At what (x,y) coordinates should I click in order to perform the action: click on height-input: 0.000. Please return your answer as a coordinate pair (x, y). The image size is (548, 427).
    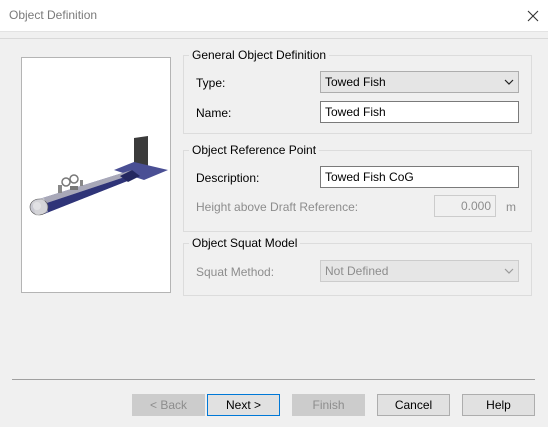
    Looking at the image, I should click on (465, 206).